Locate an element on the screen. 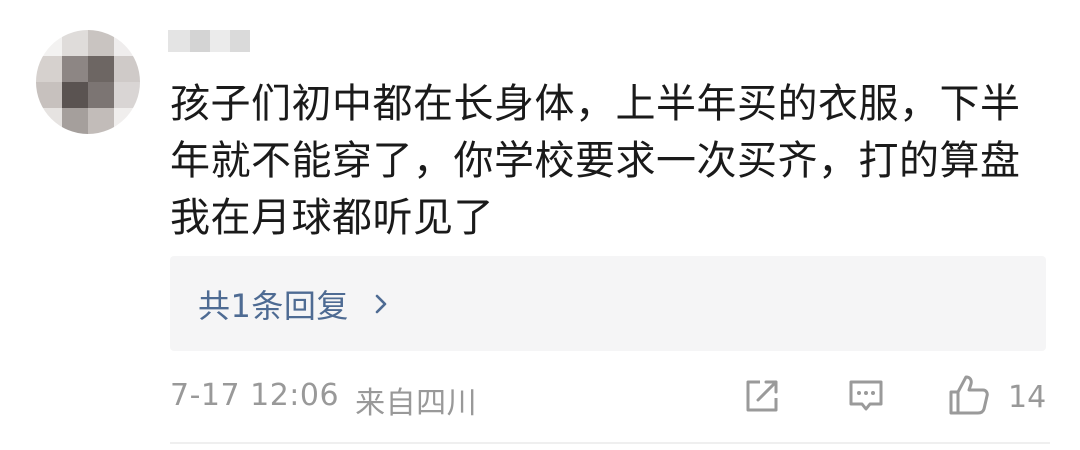 This screenshot has height=450, width=1080. comment-date: 7-17 12:06 is located at coordinates (255, 395).